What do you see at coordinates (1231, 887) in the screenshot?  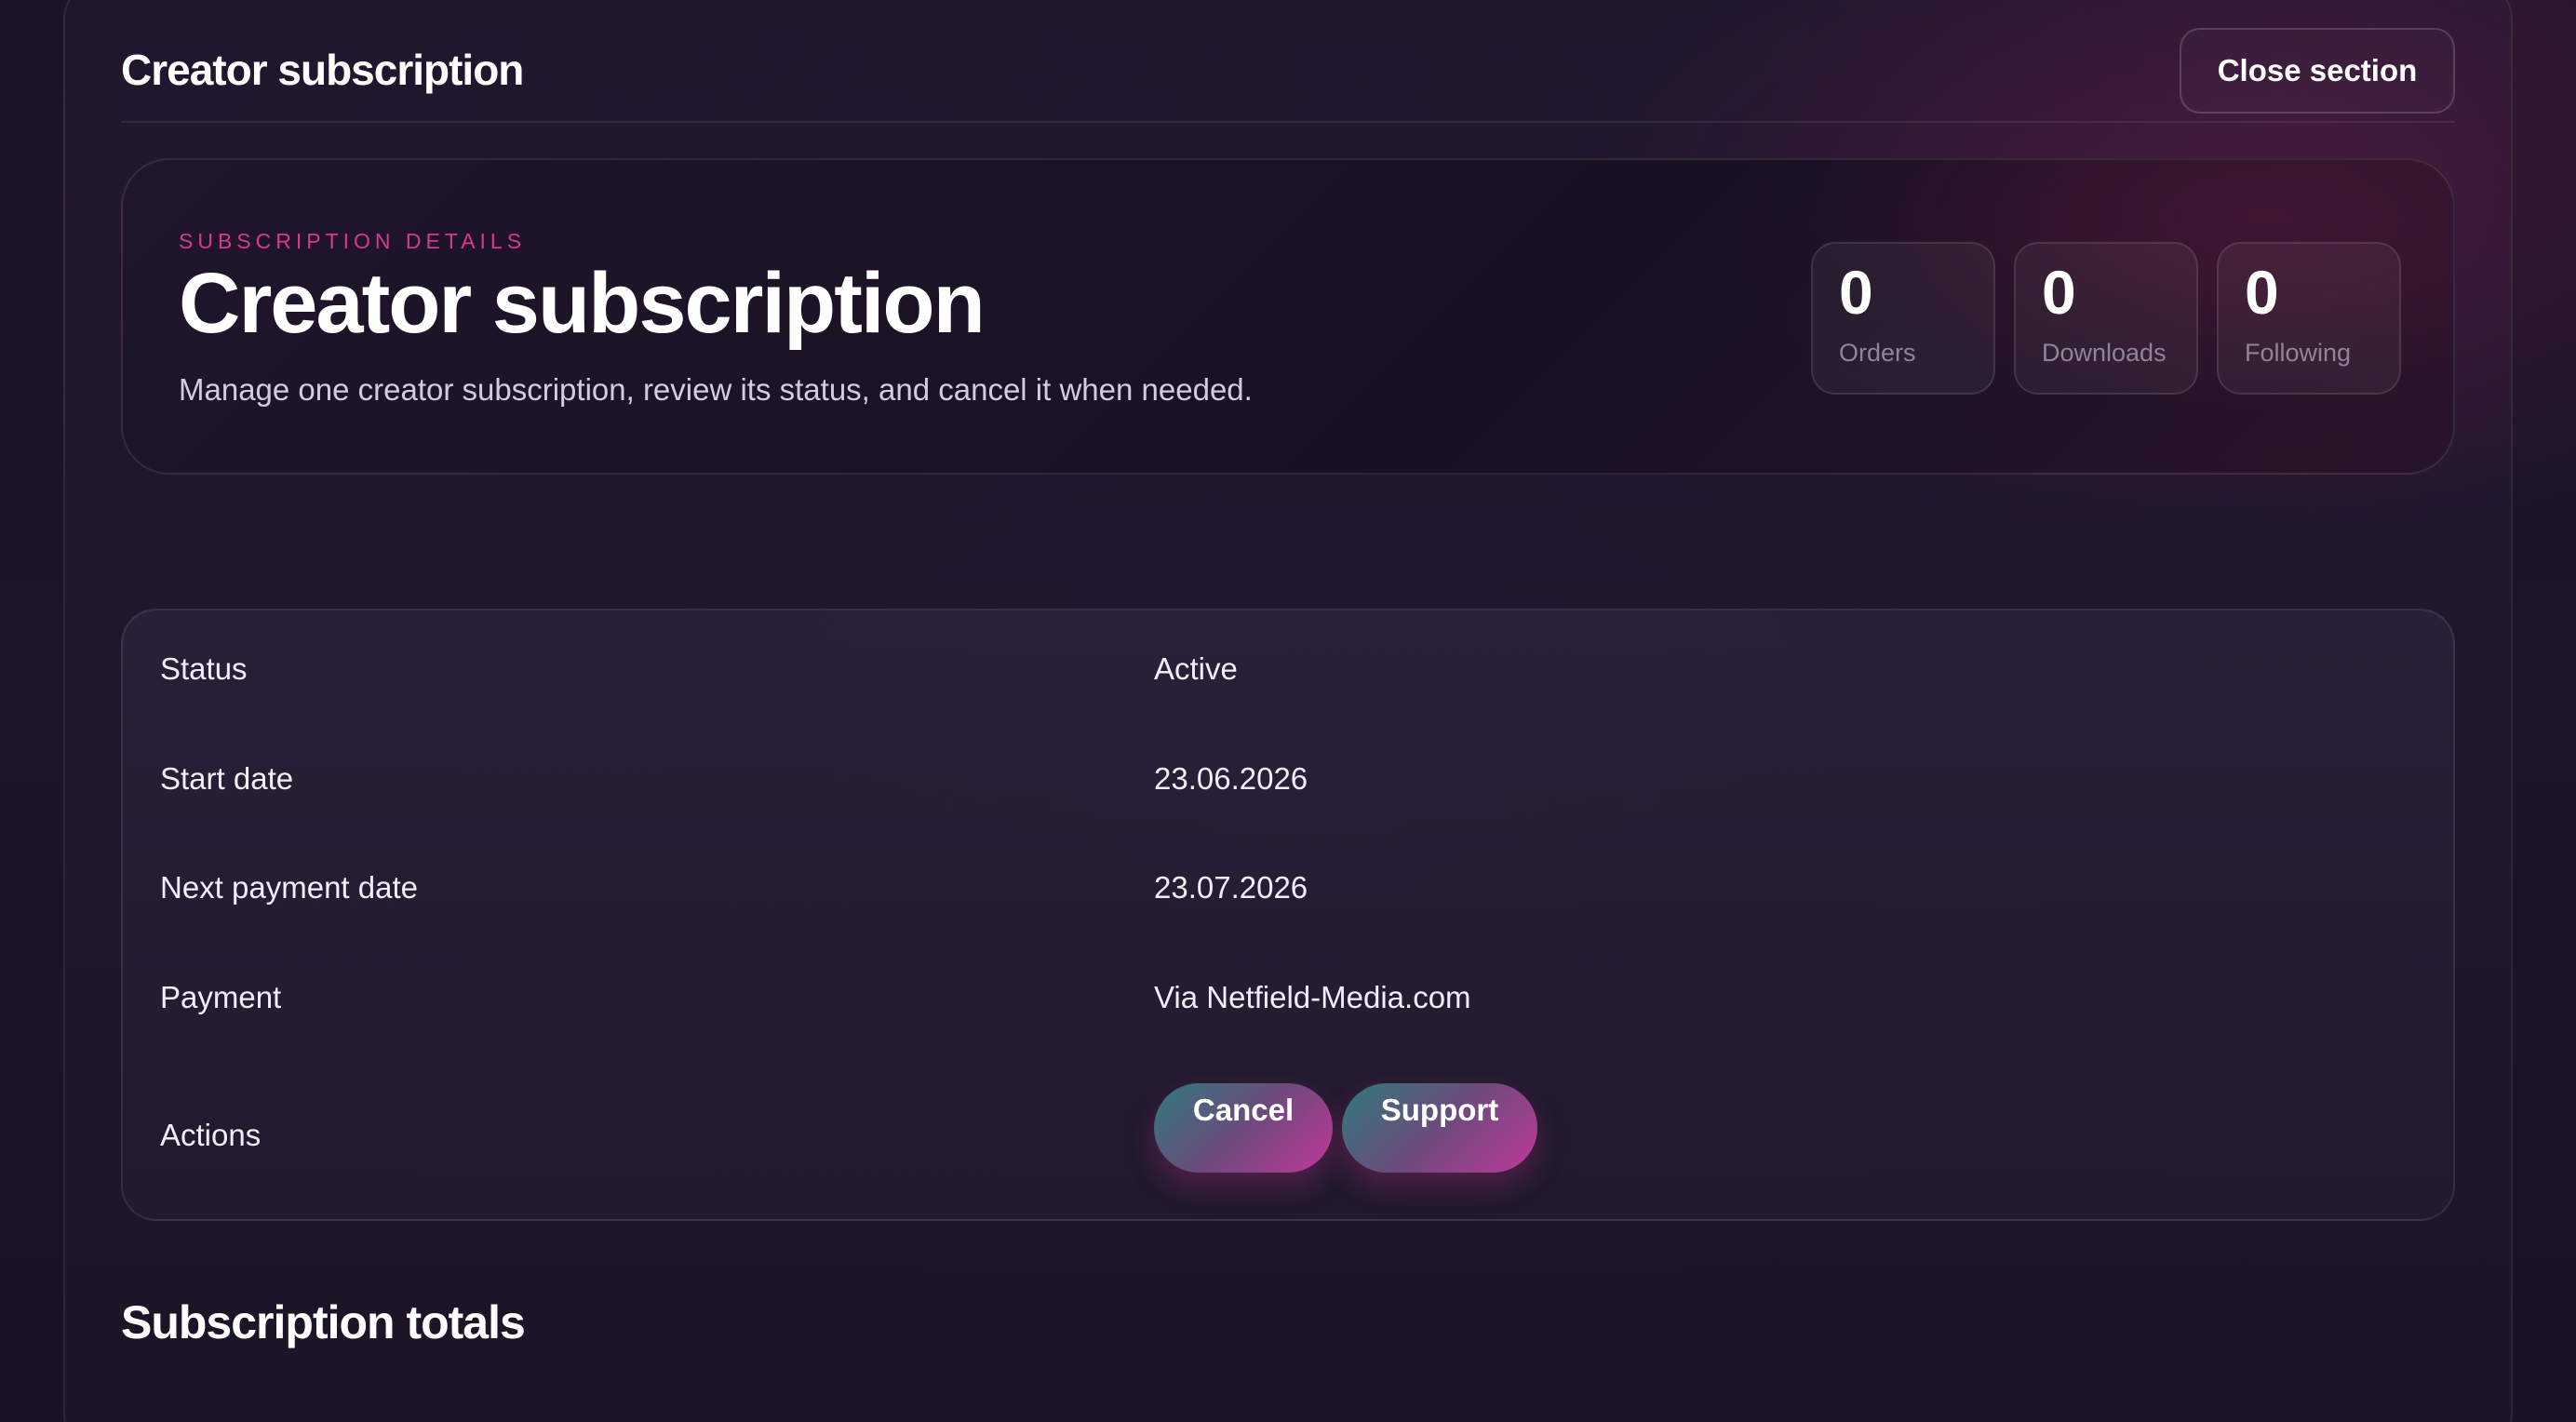 I see `next-payment-value: 23.07.2026` at bounding box center [1231, 887].